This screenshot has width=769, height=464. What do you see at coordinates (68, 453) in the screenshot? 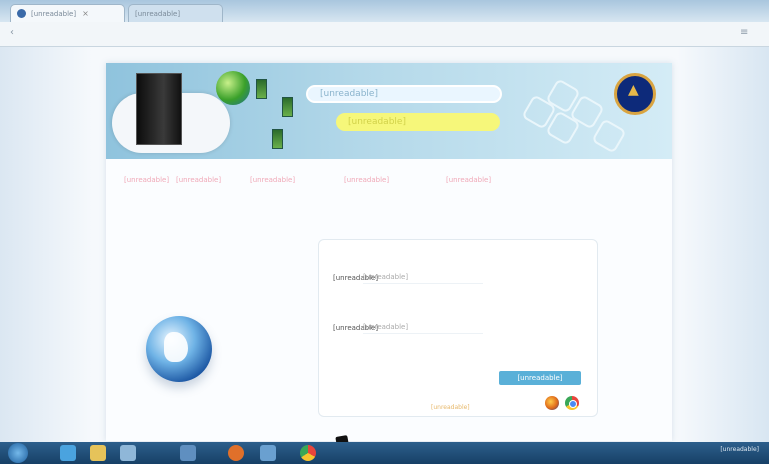
I see `taskbar-browser-icon` at bounding box center [68, 453].